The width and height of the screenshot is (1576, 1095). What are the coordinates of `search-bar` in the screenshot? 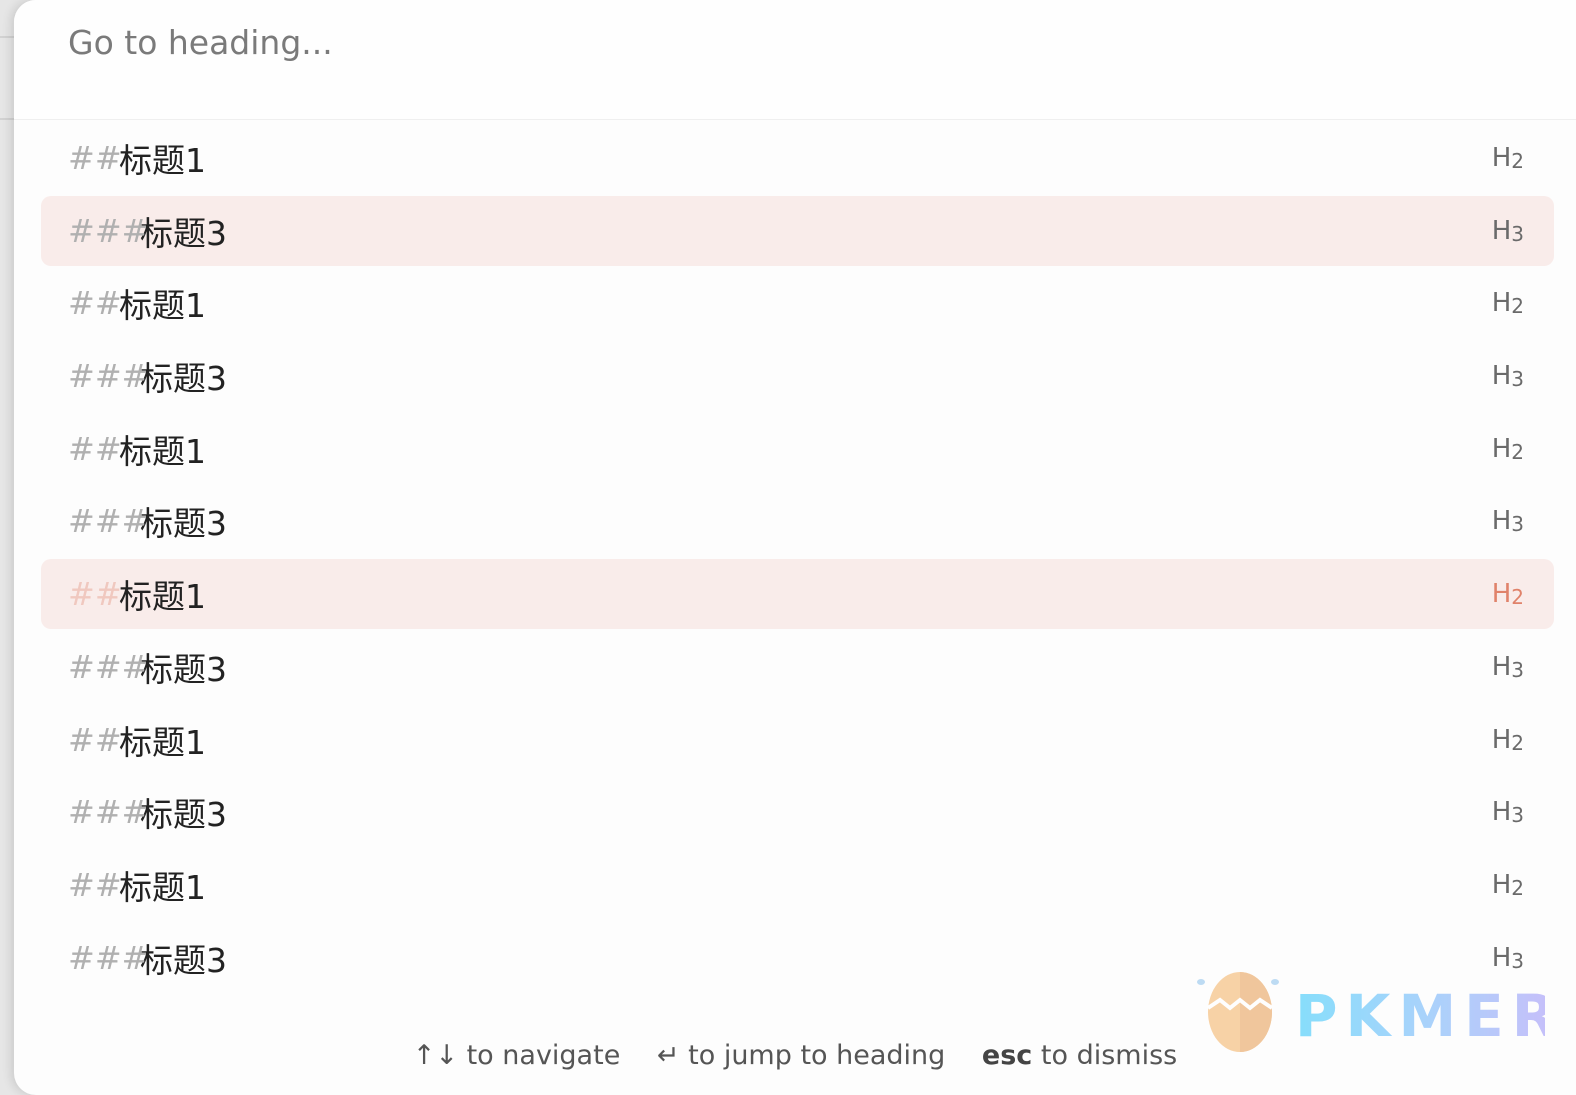 It's located at (795, 60).